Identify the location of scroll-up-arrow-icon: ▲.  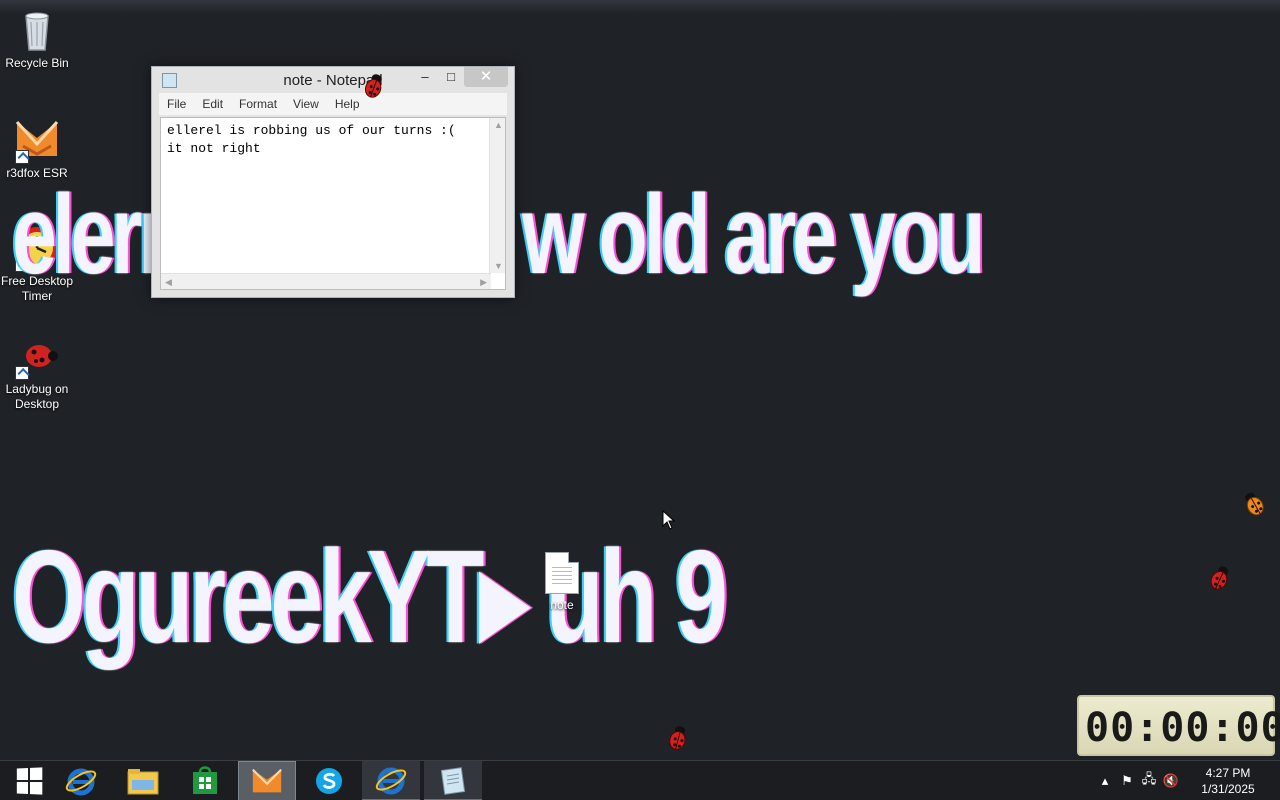
(498, 125).